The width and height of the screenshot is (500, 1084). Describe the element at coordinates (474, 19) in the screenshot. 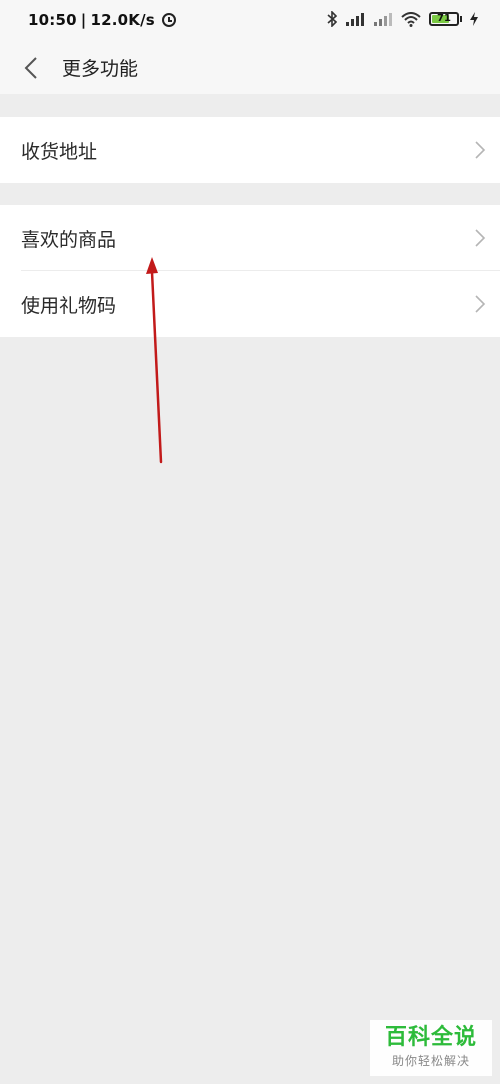

I see `charging-icon` at that location.